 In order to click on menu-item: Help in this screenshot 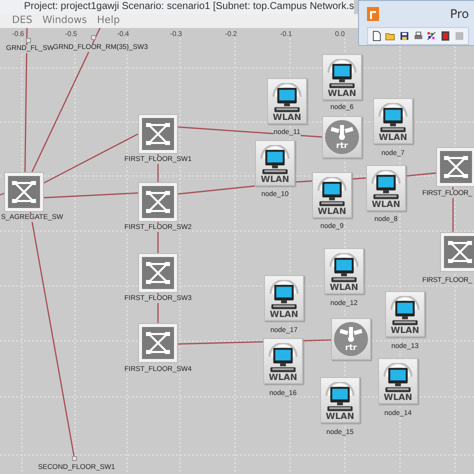, I will do `click(108, 21)`.